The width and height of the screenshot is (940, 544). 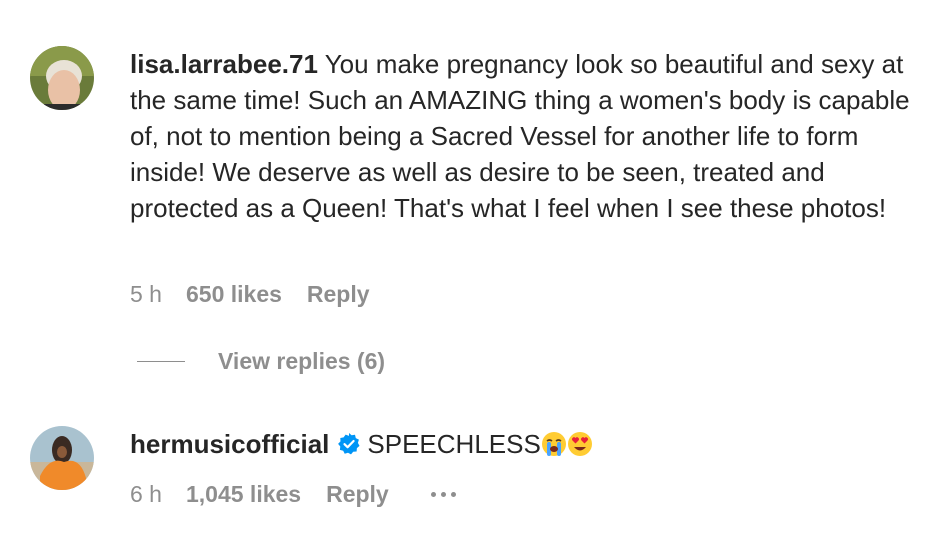 I want to click on view-replies-label: View replies (6), so click(x=302, y=361).